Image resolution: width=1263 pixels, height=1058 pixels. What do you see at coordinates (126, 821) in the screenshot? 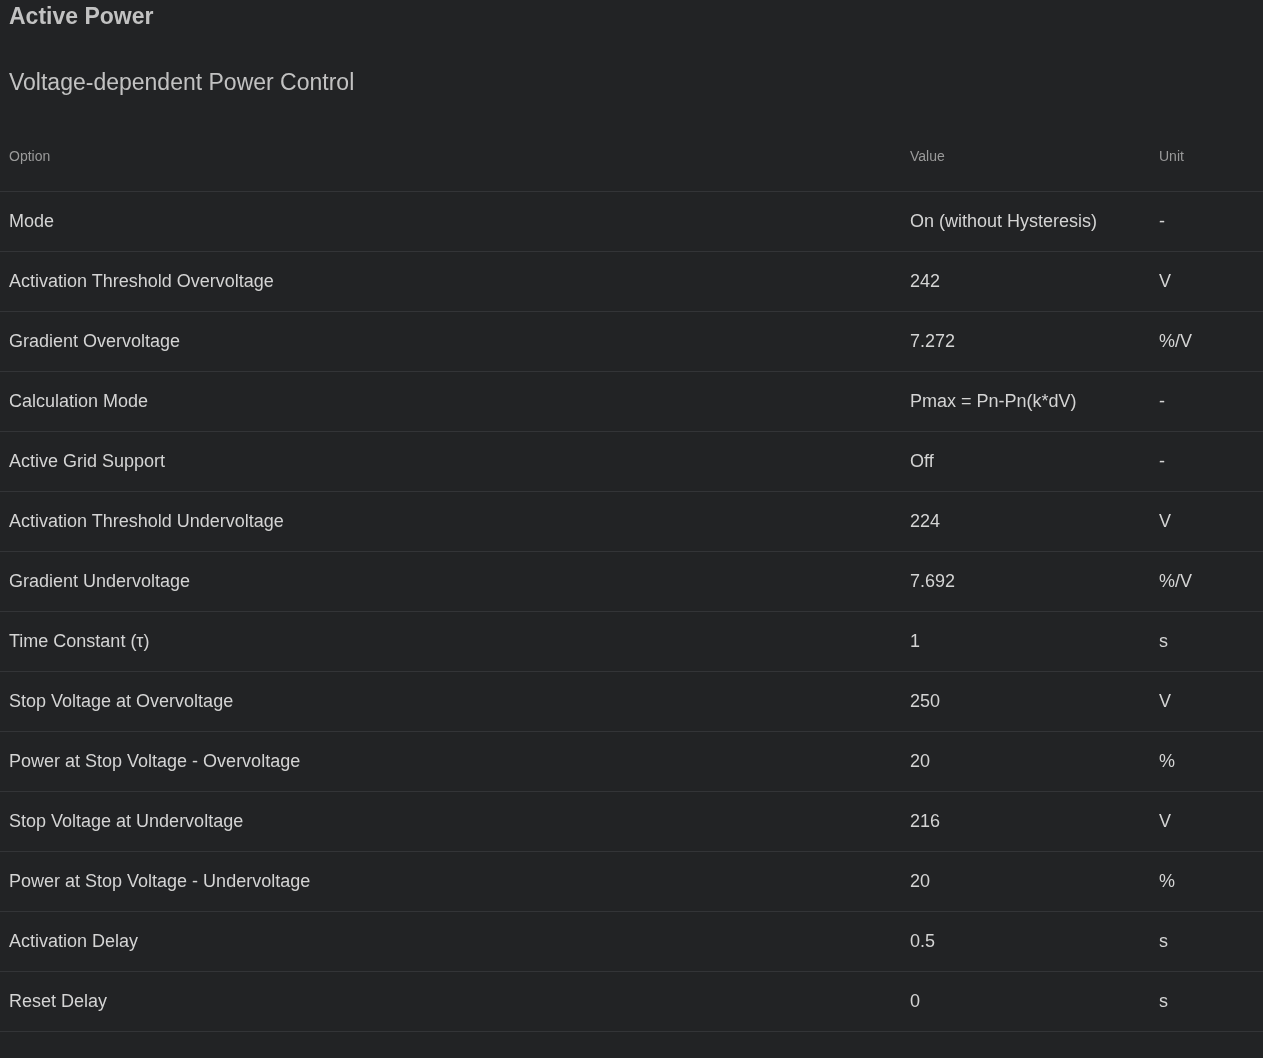
I see `option-cell-text: Stop Voltage at Undervoltage` at bounding box center [126, 821].